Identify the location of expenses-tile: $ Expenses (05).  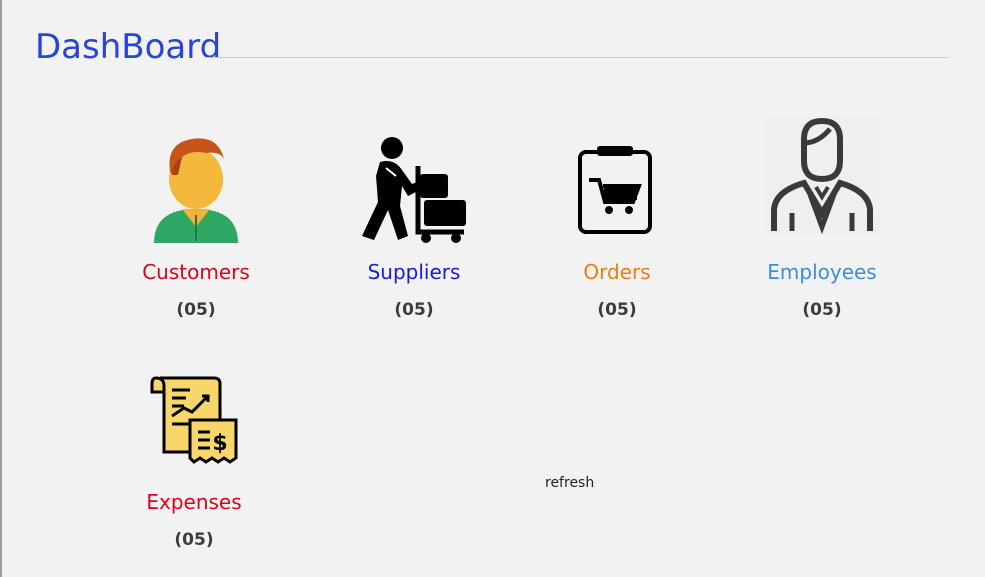
(194, 462).